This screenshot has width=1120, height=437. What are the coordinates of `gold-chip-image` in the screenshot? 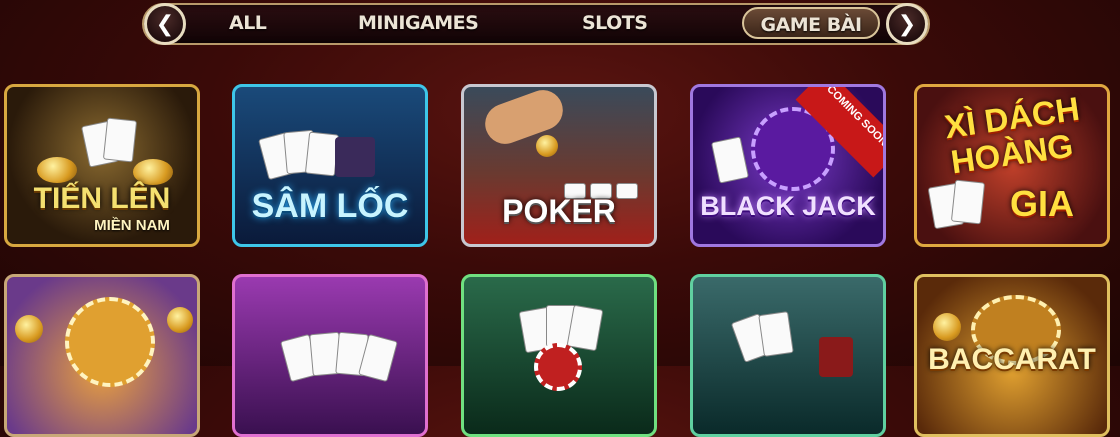 It's located at (110, 342).